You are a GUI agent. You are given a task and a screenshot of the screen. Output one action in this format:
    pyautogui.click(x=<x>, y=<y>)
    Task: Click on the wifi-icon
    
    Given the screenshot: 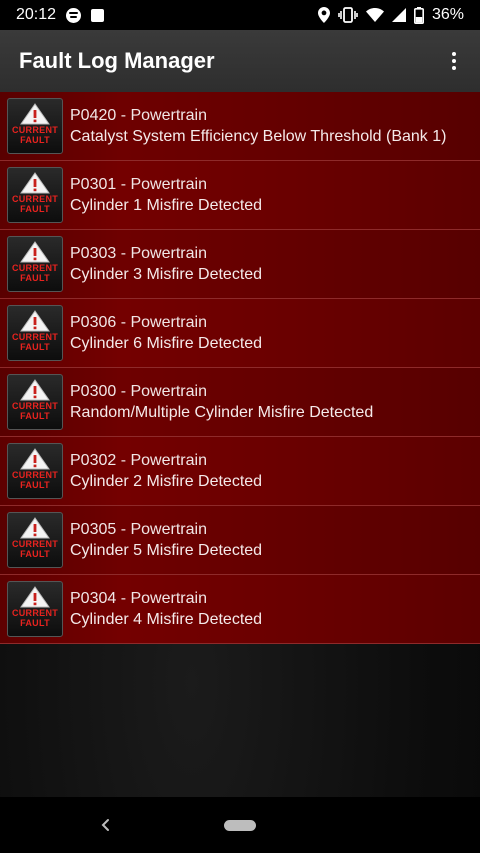 What is the action you would take?
    pyautogui.click(x=374, y=15)
    